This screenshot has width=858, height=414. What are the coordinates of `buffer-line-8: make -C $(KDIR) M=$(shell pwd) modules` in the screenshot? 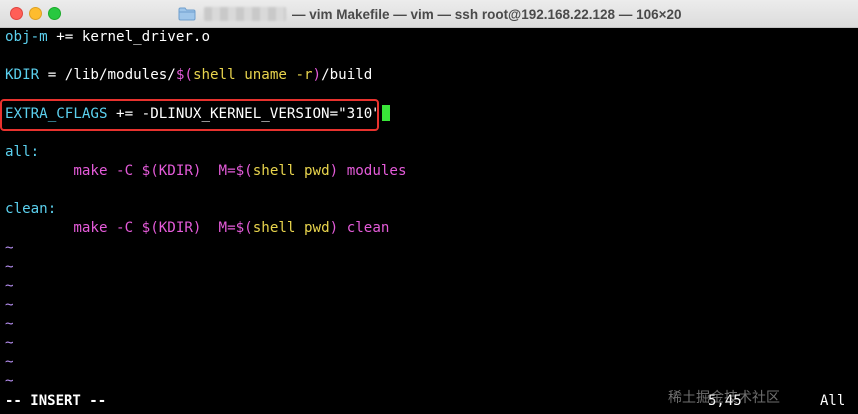 It's located at (206, 171).